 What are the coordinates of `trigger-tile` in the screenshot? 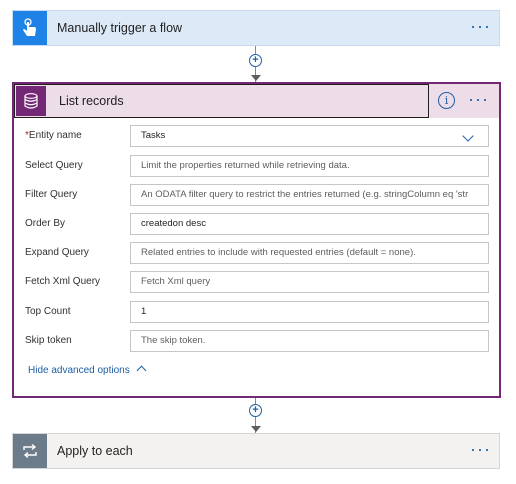 It's located at (30, 28).